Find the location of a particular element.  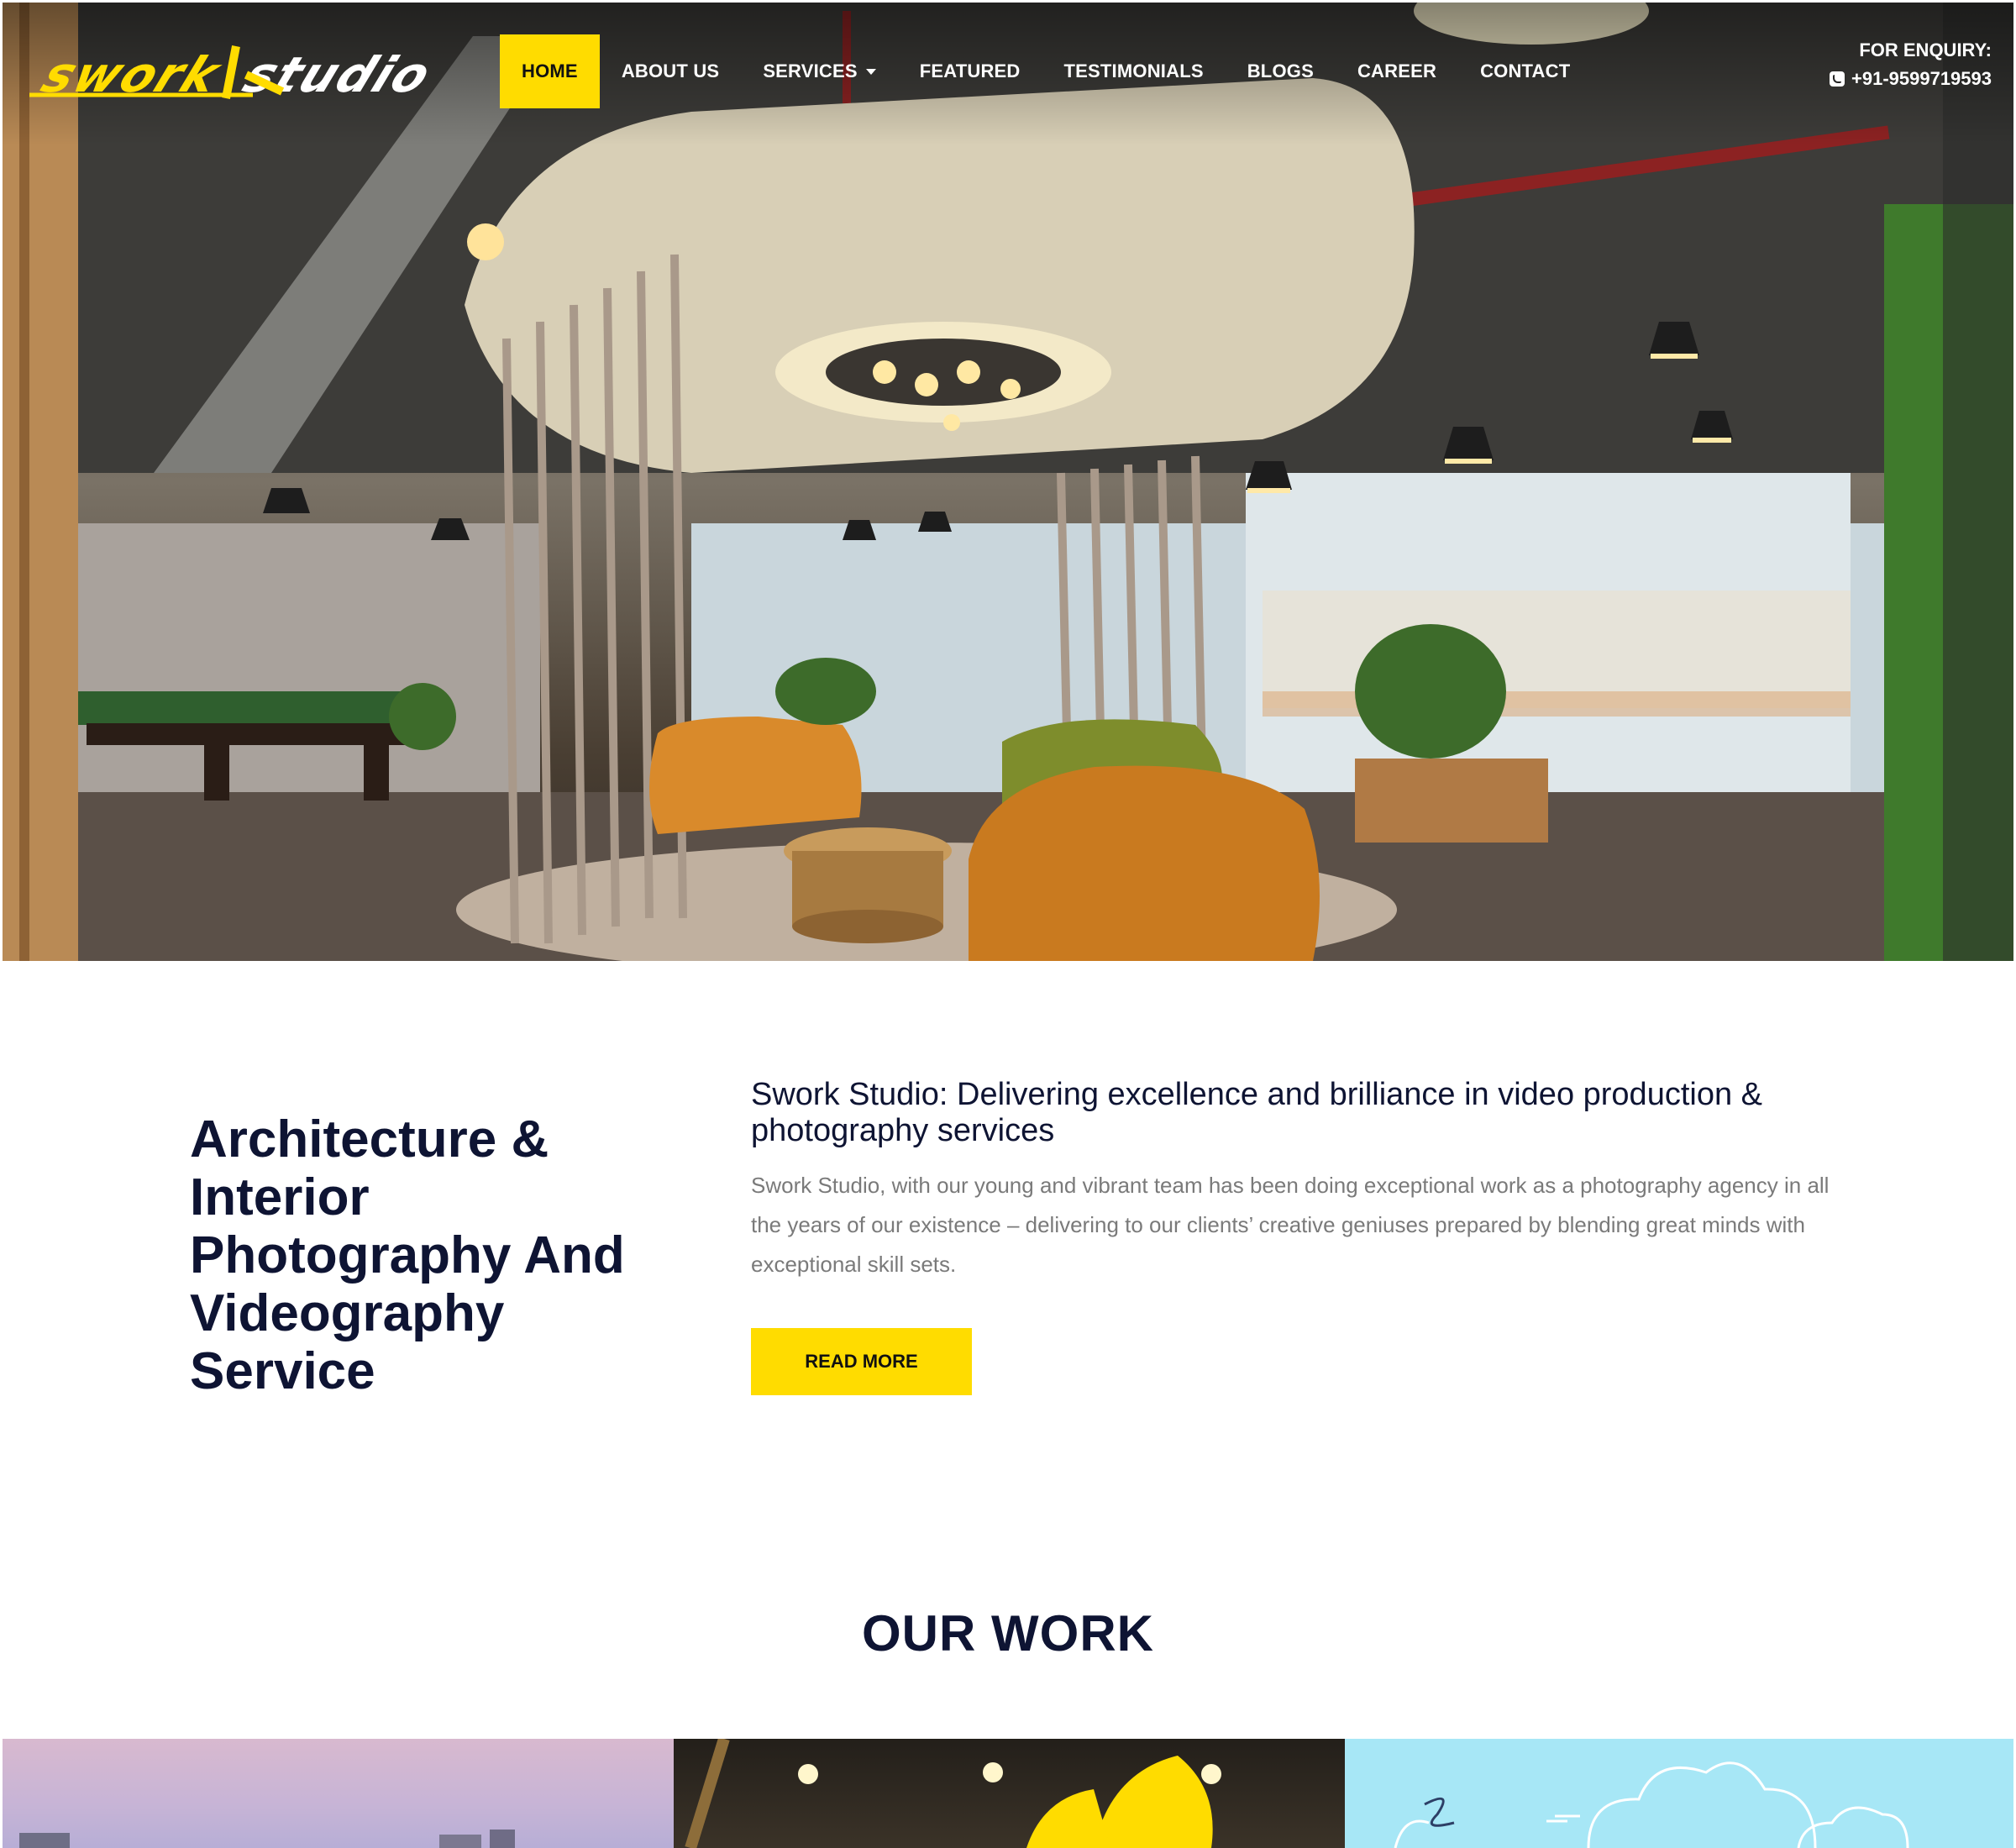

site-logo: swork studio sworkstudio is located at coordinates (253, 73).